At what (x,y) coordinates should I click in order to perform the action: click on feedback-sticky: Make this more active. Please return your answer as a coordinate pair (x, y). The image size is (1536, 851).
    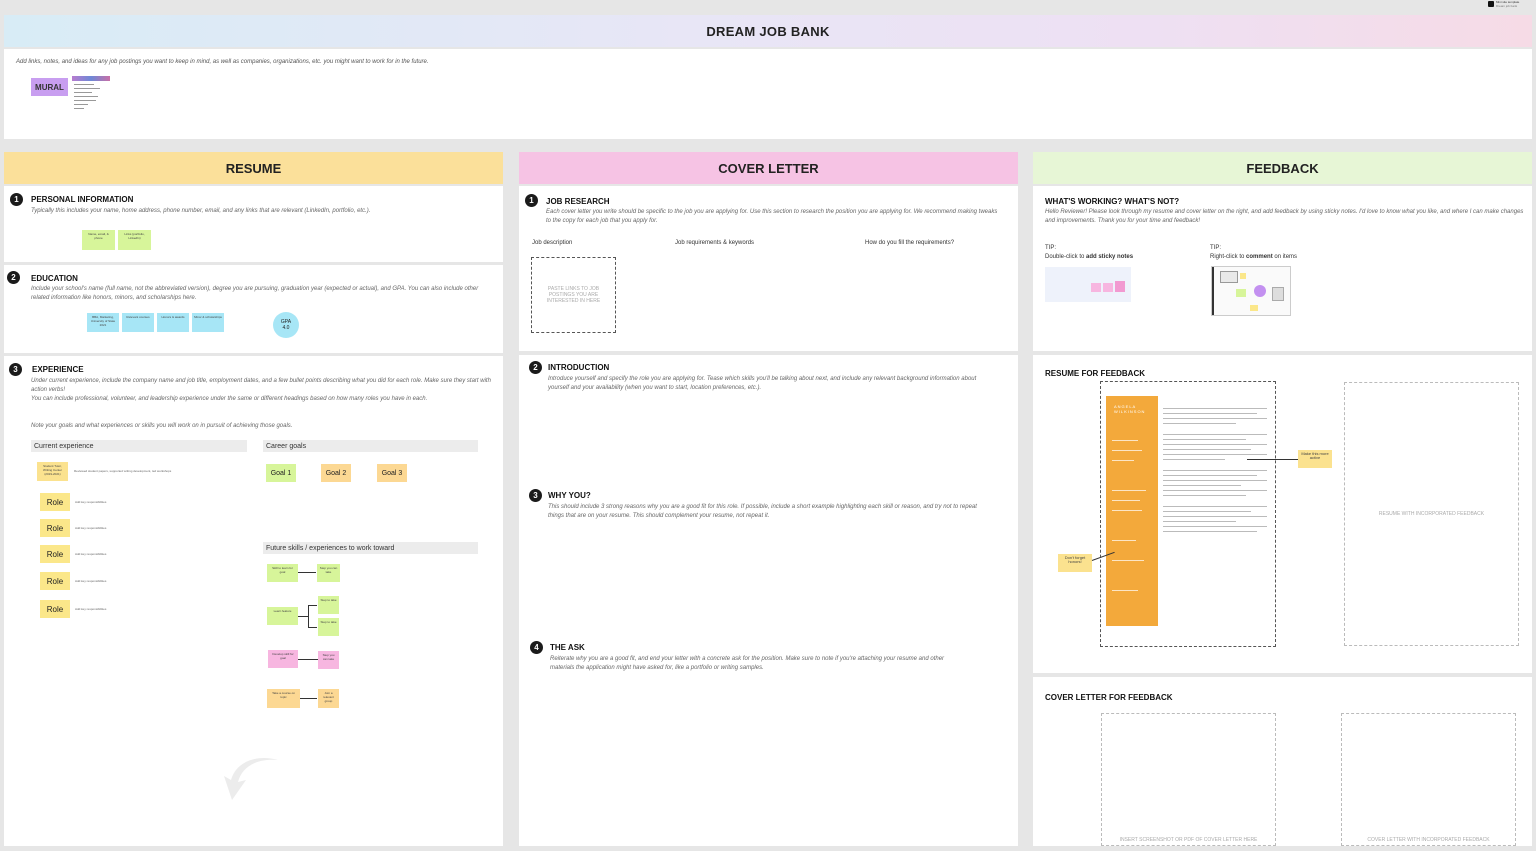
    Looking at the image, I should click on (1315, 459).